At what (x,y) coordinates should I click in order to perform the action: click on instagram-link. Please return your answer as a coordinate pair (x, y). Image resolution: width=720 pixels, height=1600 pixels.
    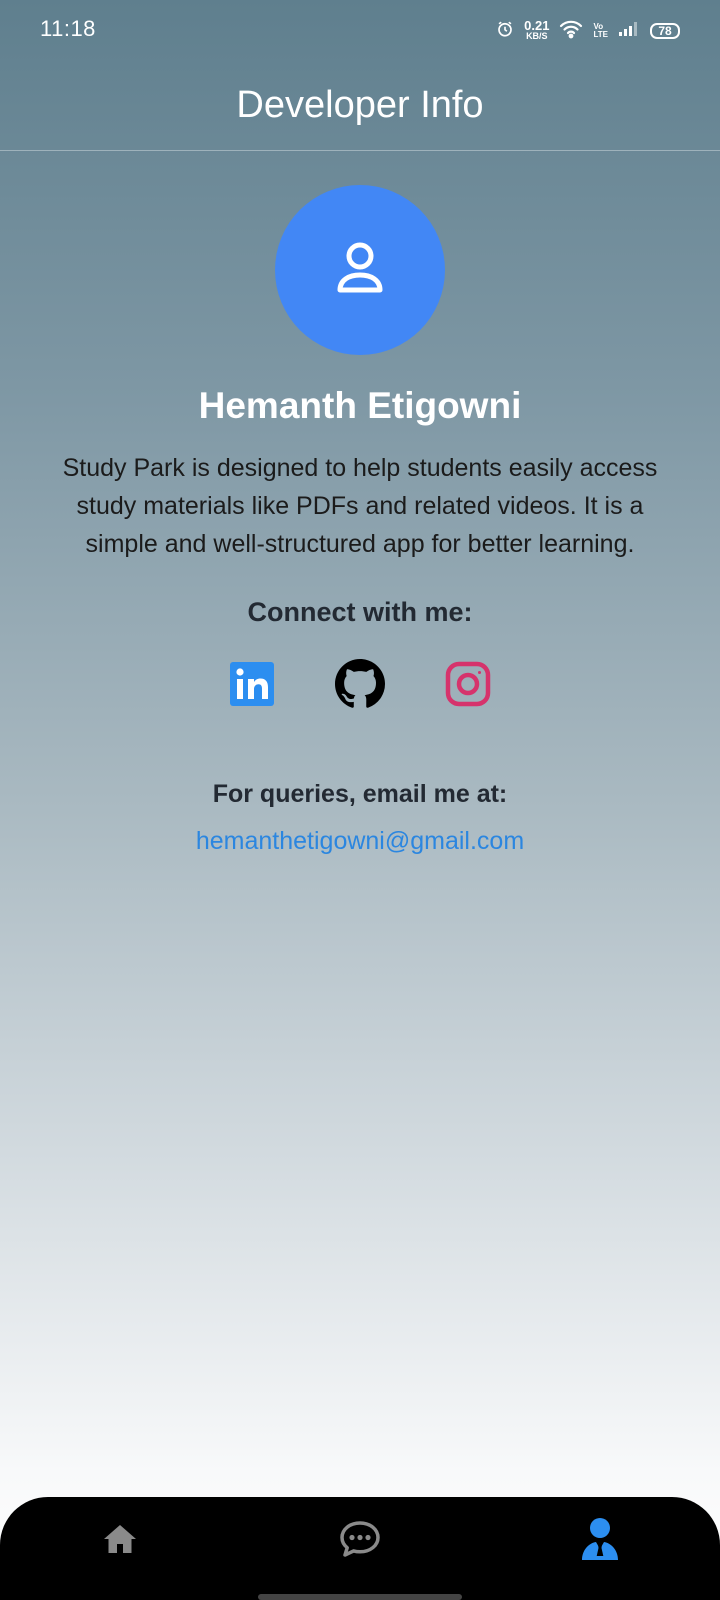
    Looking at the image, I should click on (468, 686).